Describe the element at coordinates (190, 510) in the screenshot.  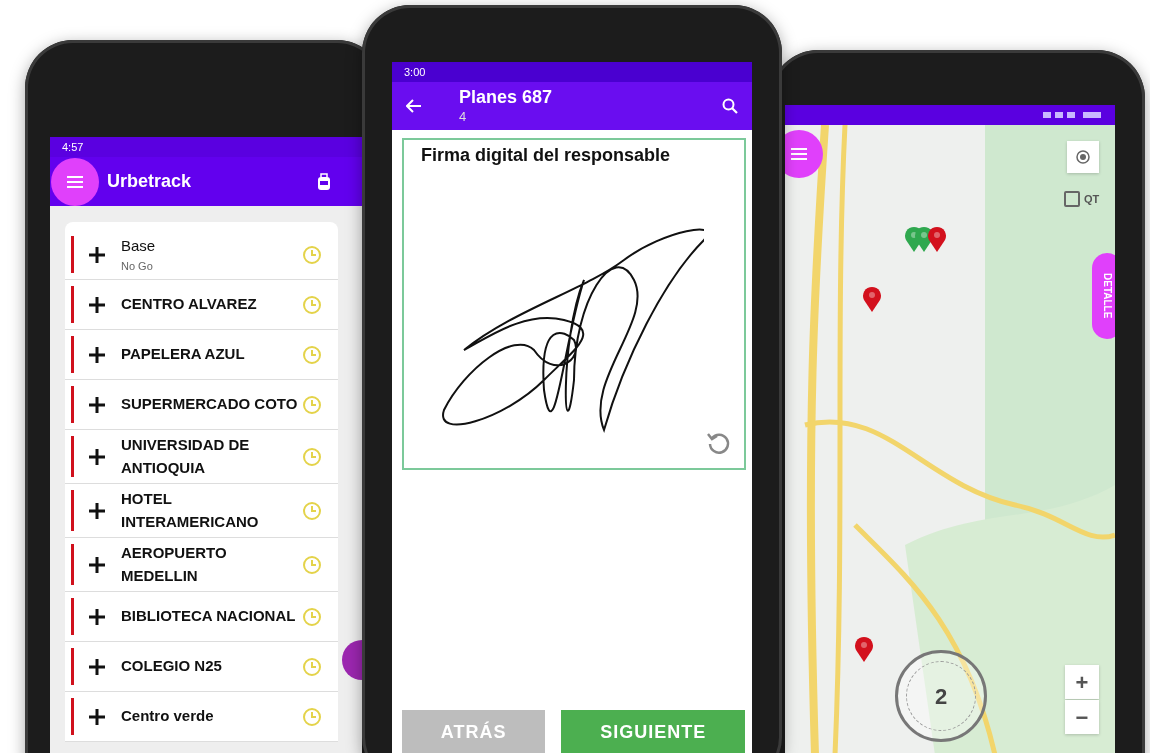
I see `item-name: HOTEL INTERAMERICANO` at that location.